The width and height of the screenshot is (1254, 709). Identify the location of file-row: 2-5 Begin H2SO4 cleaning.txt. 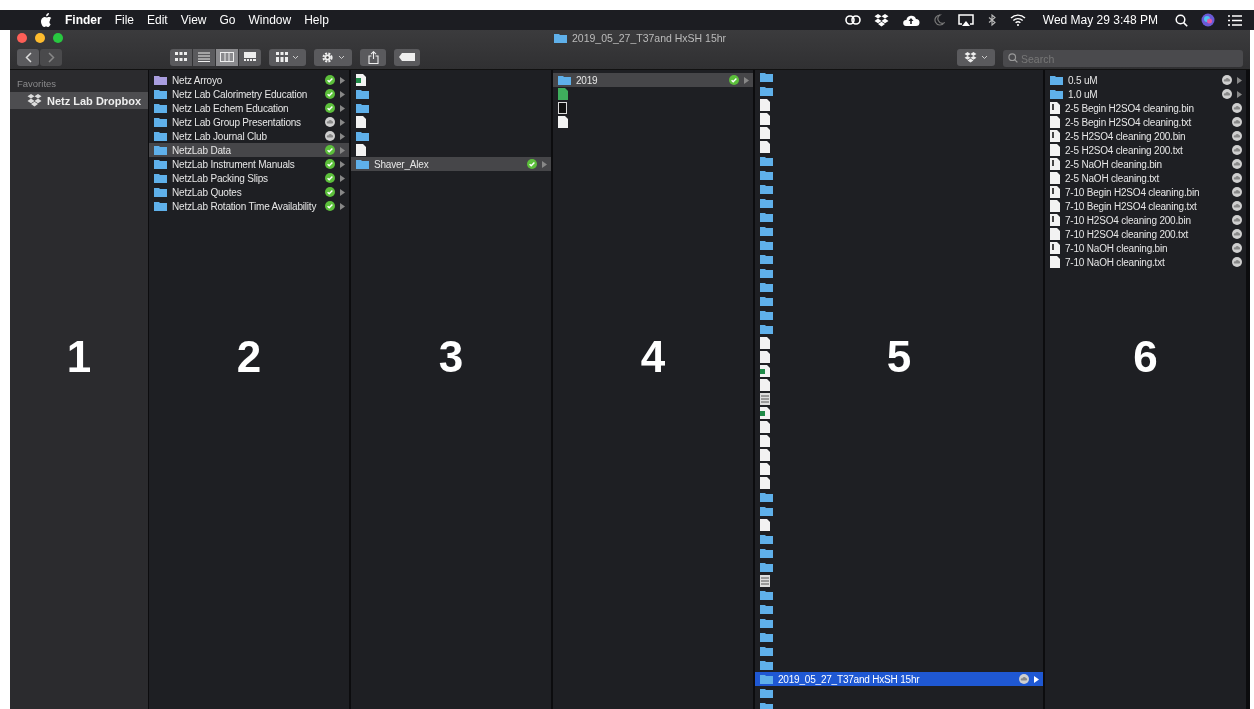
(1145, 122).